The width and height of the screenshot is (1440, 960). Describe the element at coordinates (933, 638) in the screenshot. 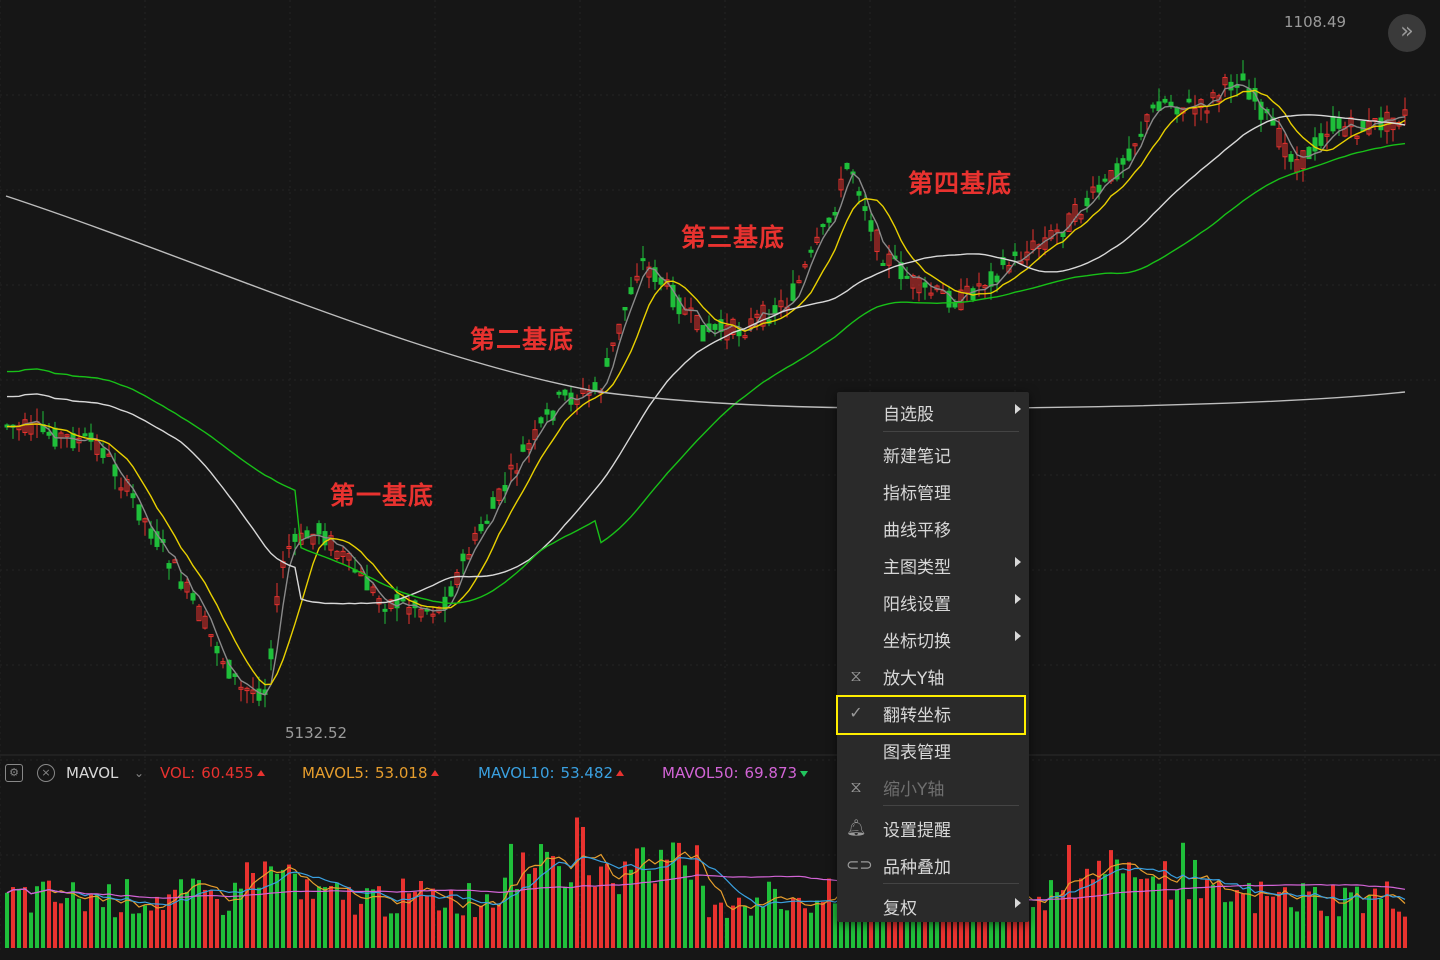

I see `menu-item-axis-switch: 坐标切换` at that location.